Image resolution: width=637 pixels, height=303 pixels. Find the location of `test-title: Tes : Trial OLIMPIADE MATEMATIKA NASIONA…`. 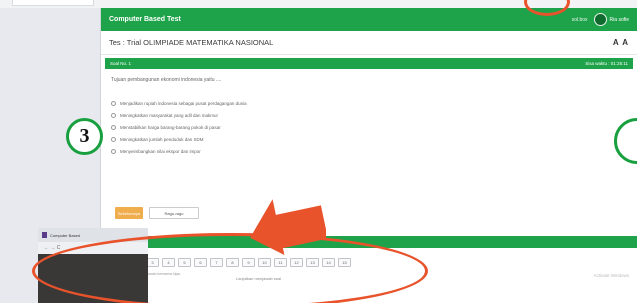

test-title: Tes : Trial OLIMPIADE MATEMATIKA NASIONA… is located at coordinates (191, 42).